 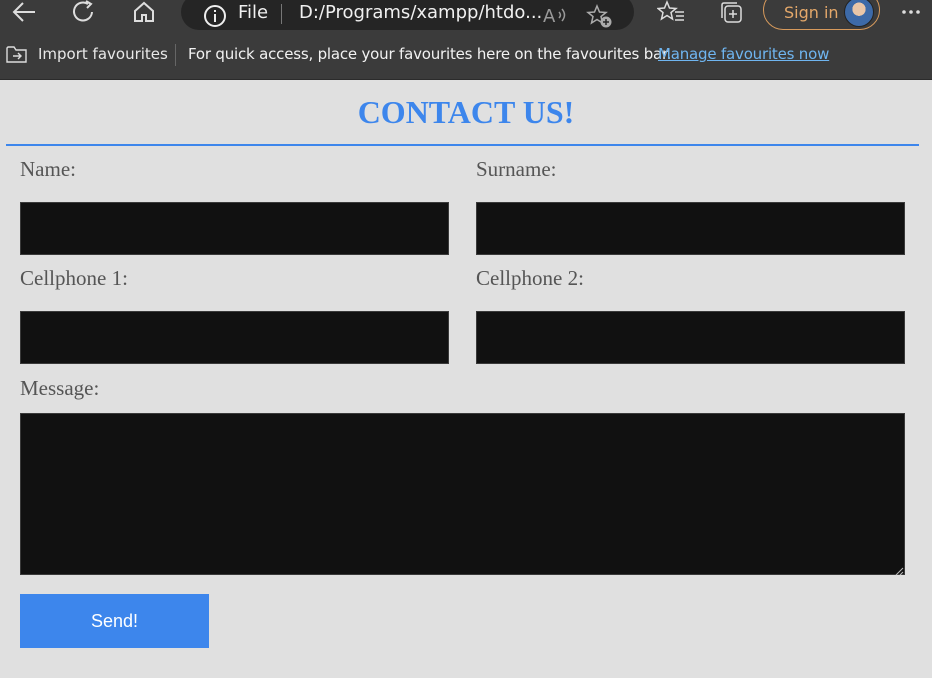 What do you see at coordinates (84, 12) in the screenshot?
I see `refresh-icon` at bounding box center [84, 12].